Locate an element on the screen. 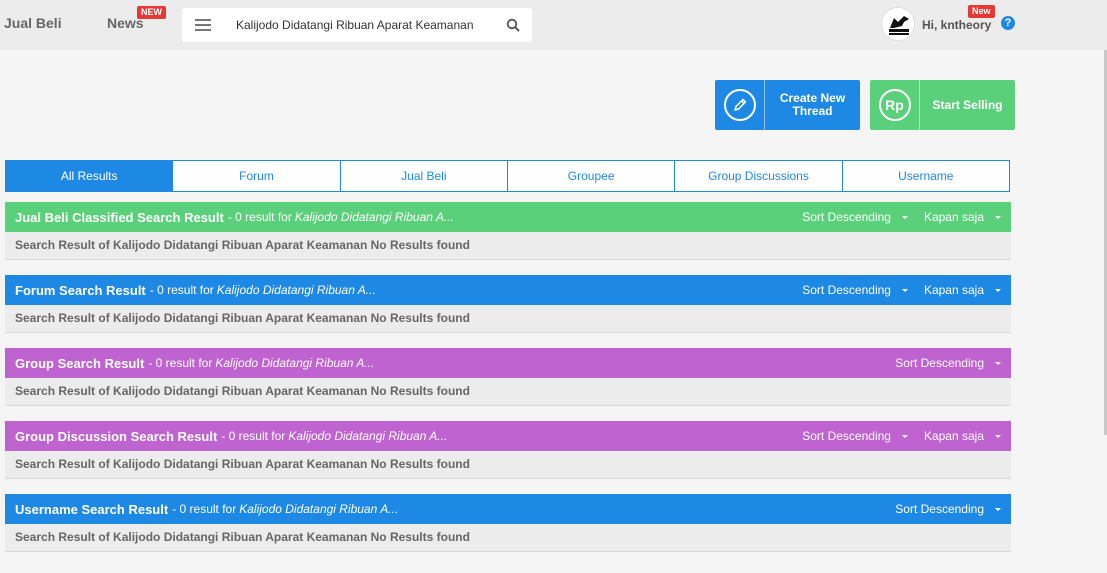 This screenshot has width=1107, height=573. create-new-thread-label: Create New Thread is located at coordinates (812, 104).